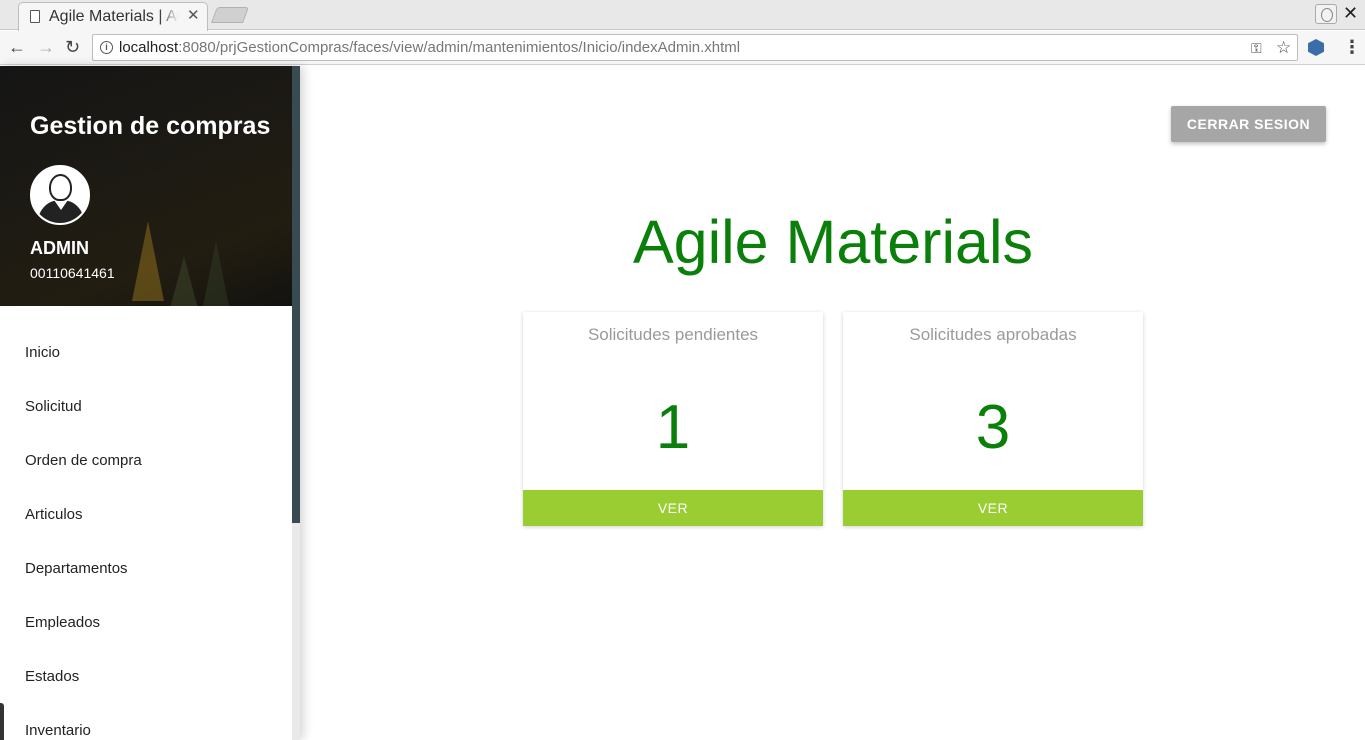 This screenshot has width=1365, height=740. What do you see at coordinates (146, 407) in the screenshot?
I see `sidebar-item-solicitud: Solicitud` at bounding box center [146, 407].